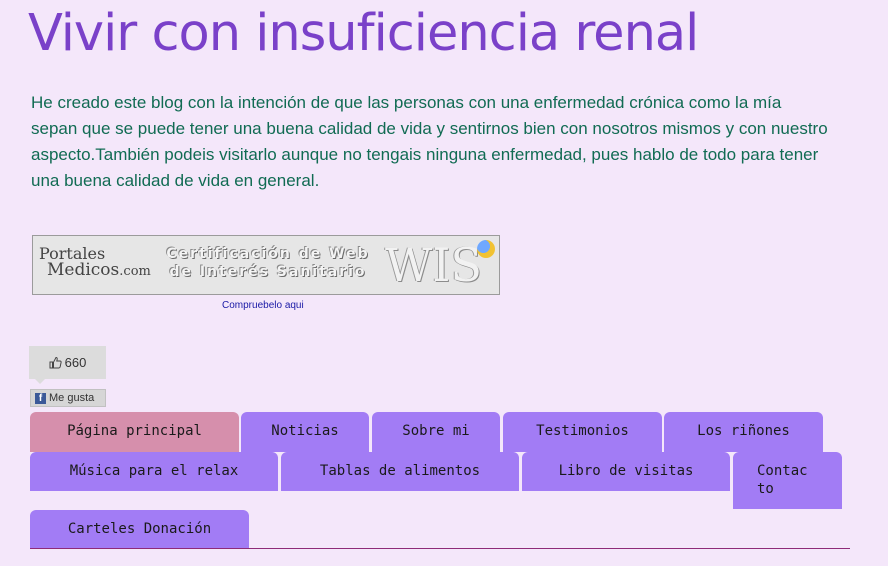 Image resolution: width=888 pixels, height=566 pixels. What do you see at coordinates (154, 471) in the screenshot?
I see `tab-musica-relax: Música para el relax` at bounding box center [154, 471].